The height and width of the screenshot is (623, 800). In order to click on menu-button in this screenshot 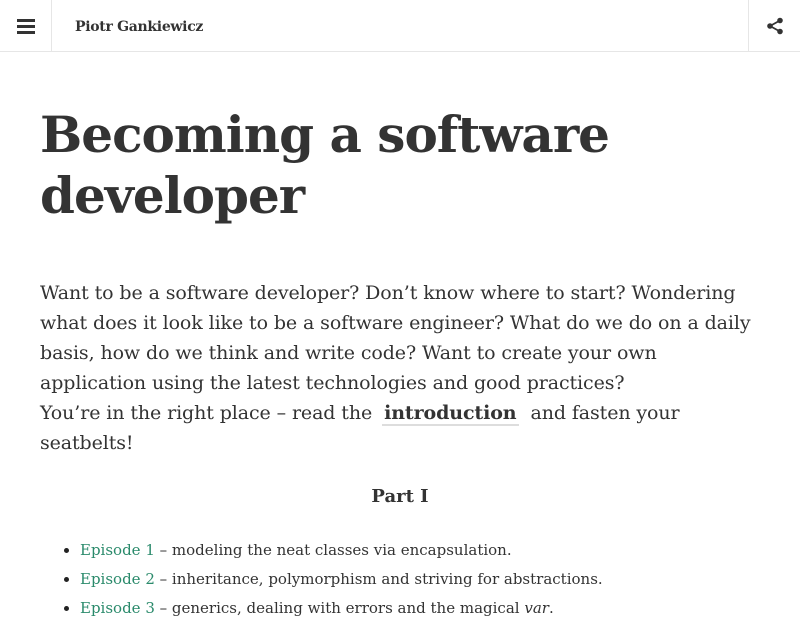, I will do `click(26, 26)`.